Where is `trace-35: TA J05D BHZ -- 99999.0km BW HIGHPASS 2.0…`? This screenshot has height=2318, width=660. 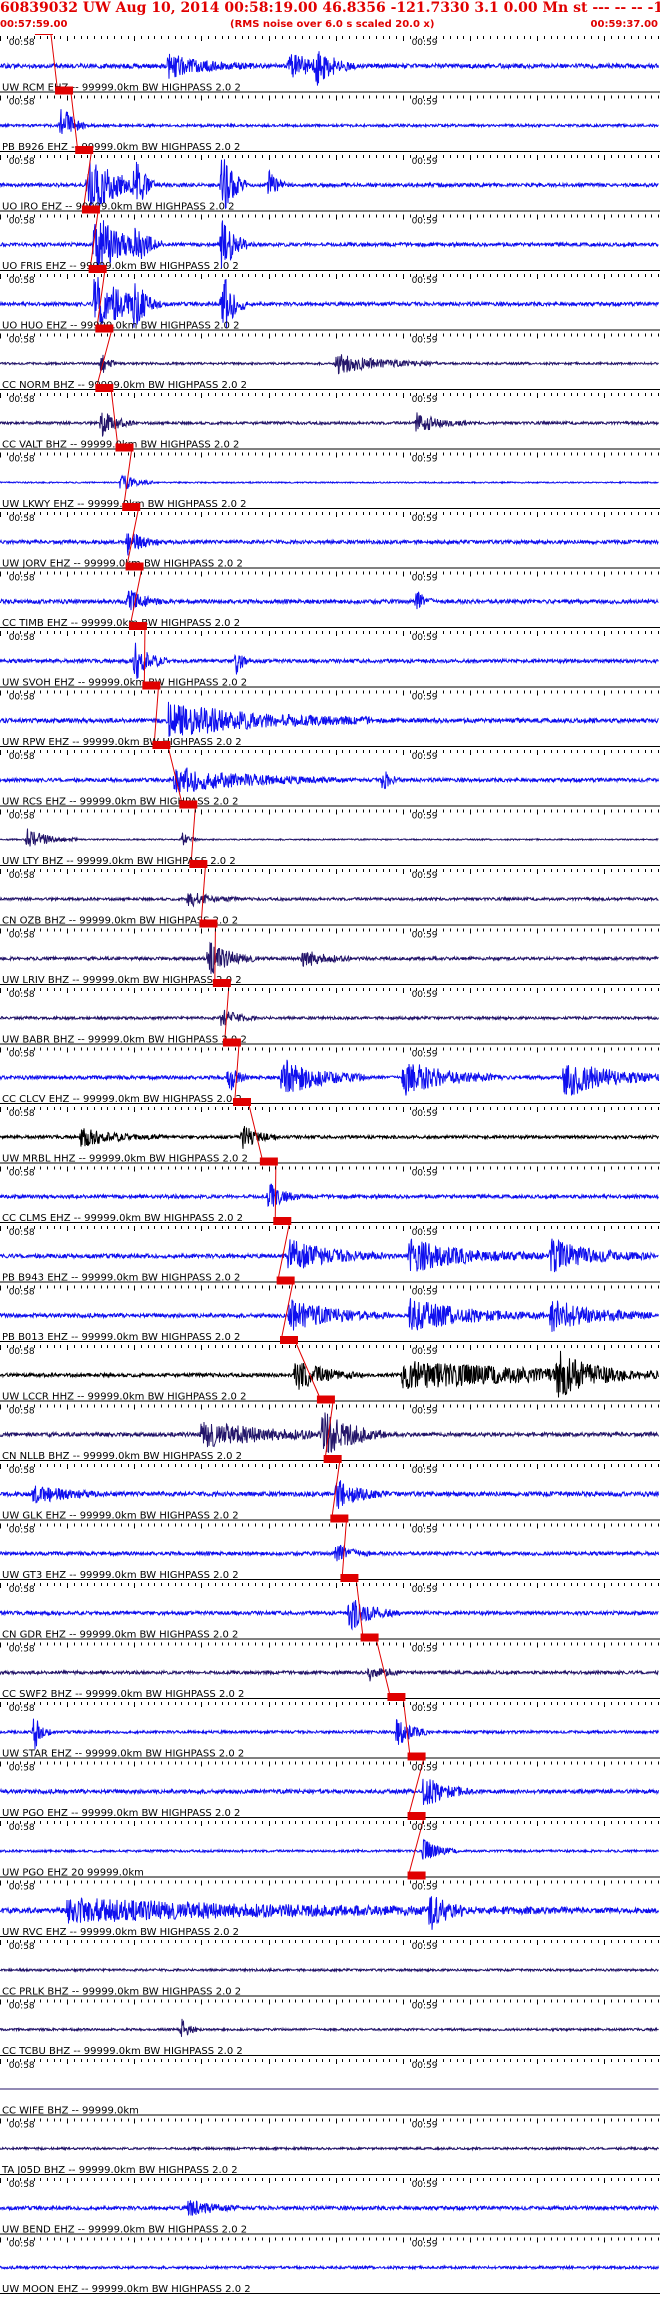 trace-35: TA J05D BHZ -- 99999.0km BW HIGHPASS 2.0… is located at coordinates (330, 2160).